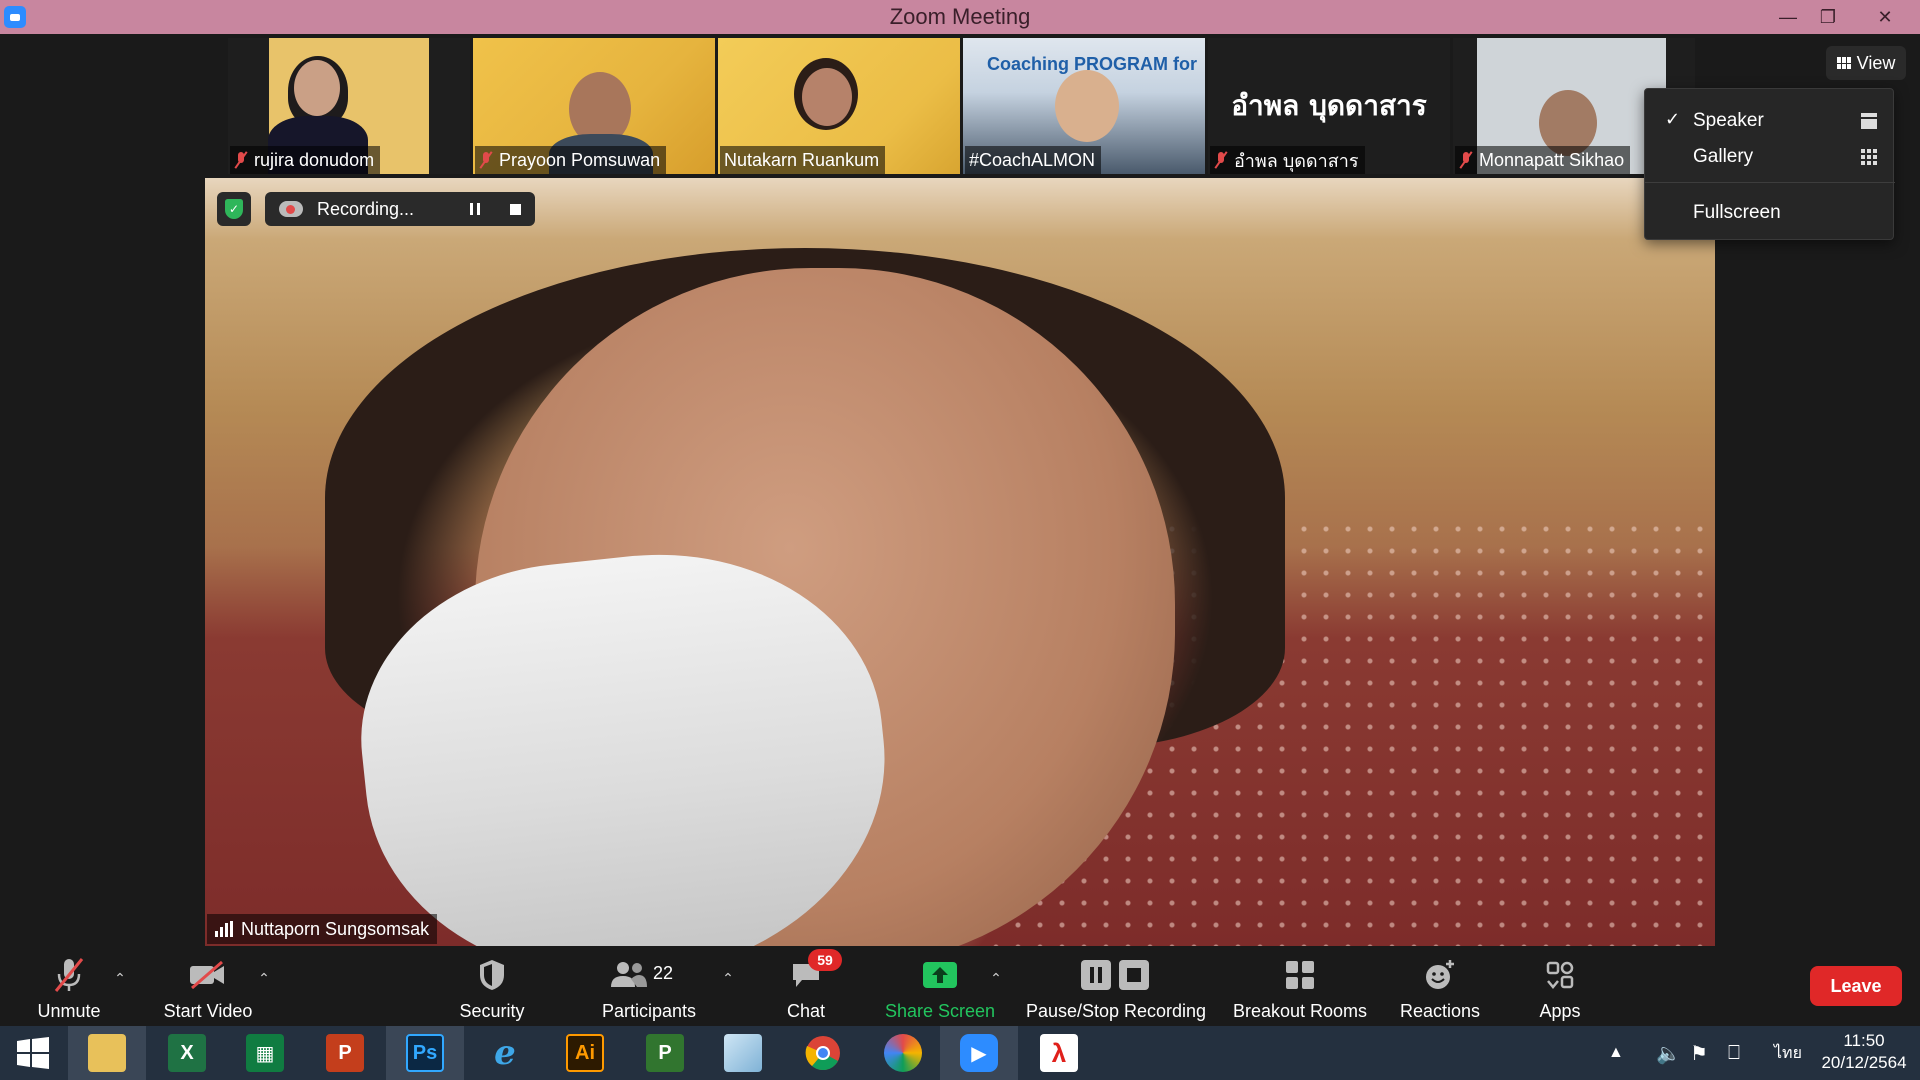 The image size is (1920, 1080). I want to click on window-title: Zoom Meeting, so click(960, 16).